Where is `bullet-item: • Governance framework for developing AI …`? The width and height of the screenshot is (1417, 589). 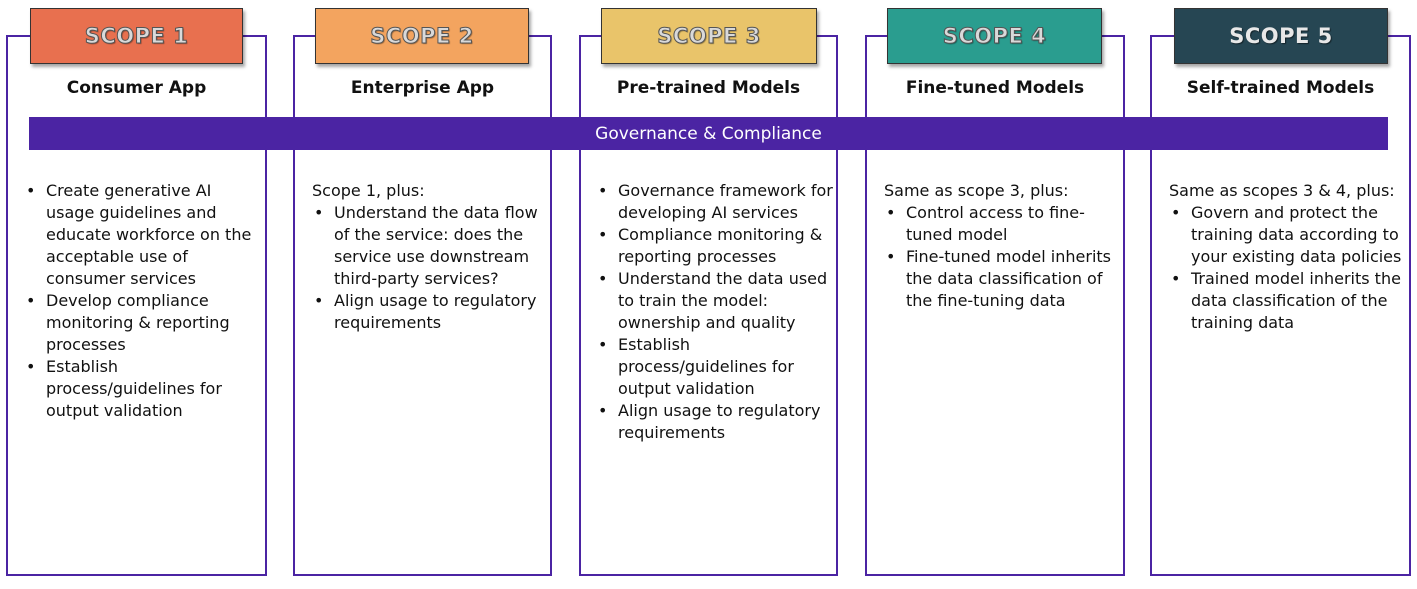
bullet-item: • Governance framework for developing AI … is located at coordinates (715, 201).